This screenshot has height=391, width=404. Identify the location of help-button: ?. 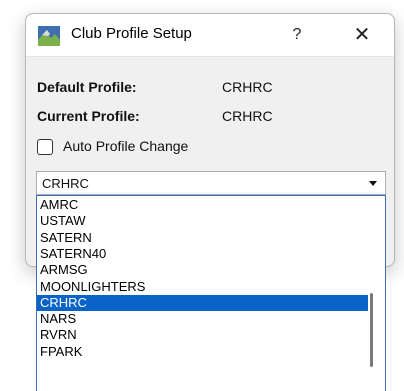
(297, 35).